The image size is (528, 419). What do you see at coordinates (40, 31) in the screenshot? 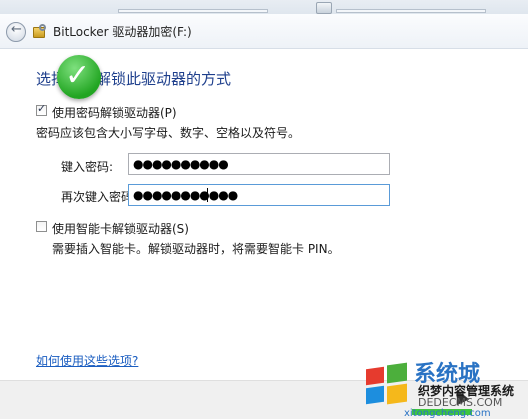
I see `bitlocker-key-icon` at bounding box center [40, 31].